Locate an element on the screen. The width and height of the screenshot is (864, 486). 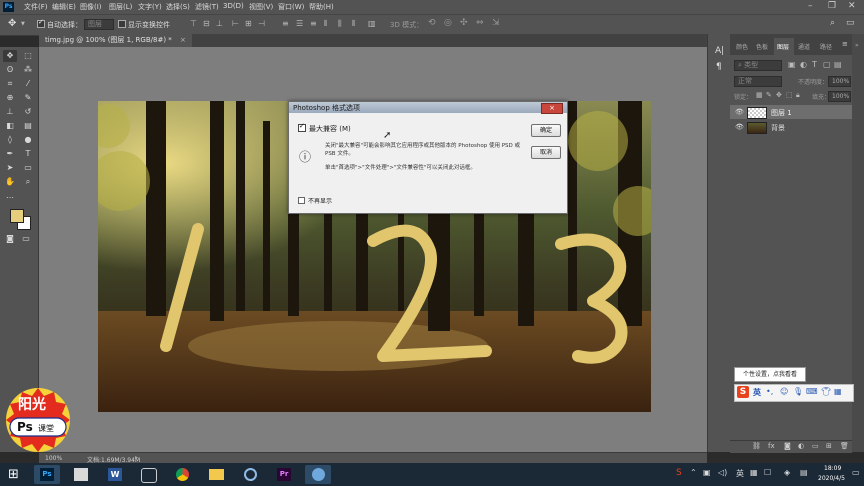
menu-view: 视图(V) is located at coordinates (261, 7).